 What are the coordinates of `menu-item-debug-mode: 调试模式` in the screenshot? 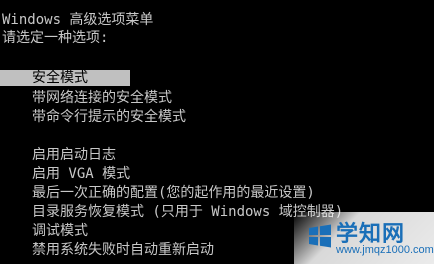 It's located at (60, 231).